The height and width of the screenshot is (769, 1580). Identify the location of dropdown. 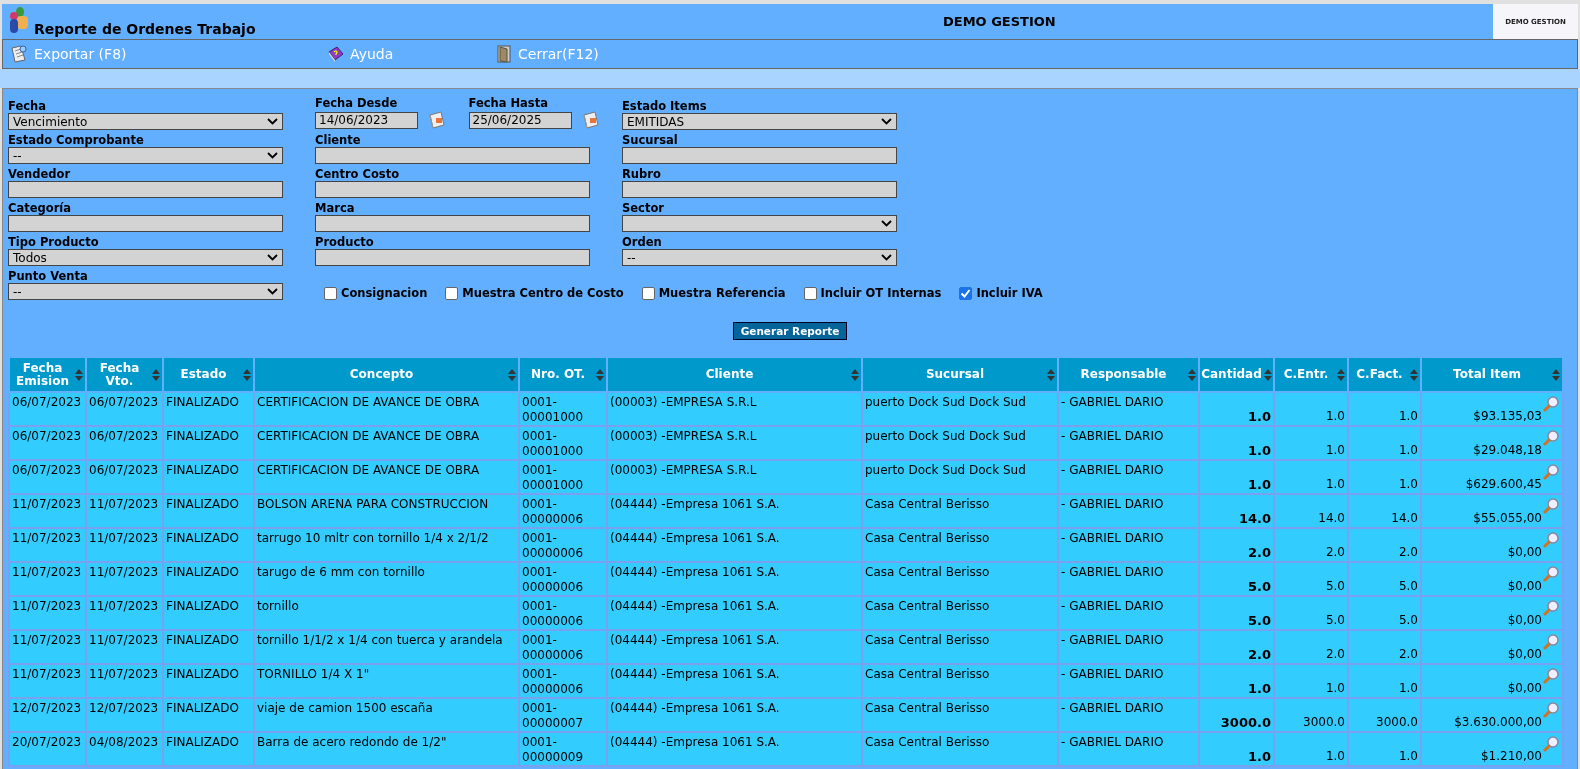
(759, 223).